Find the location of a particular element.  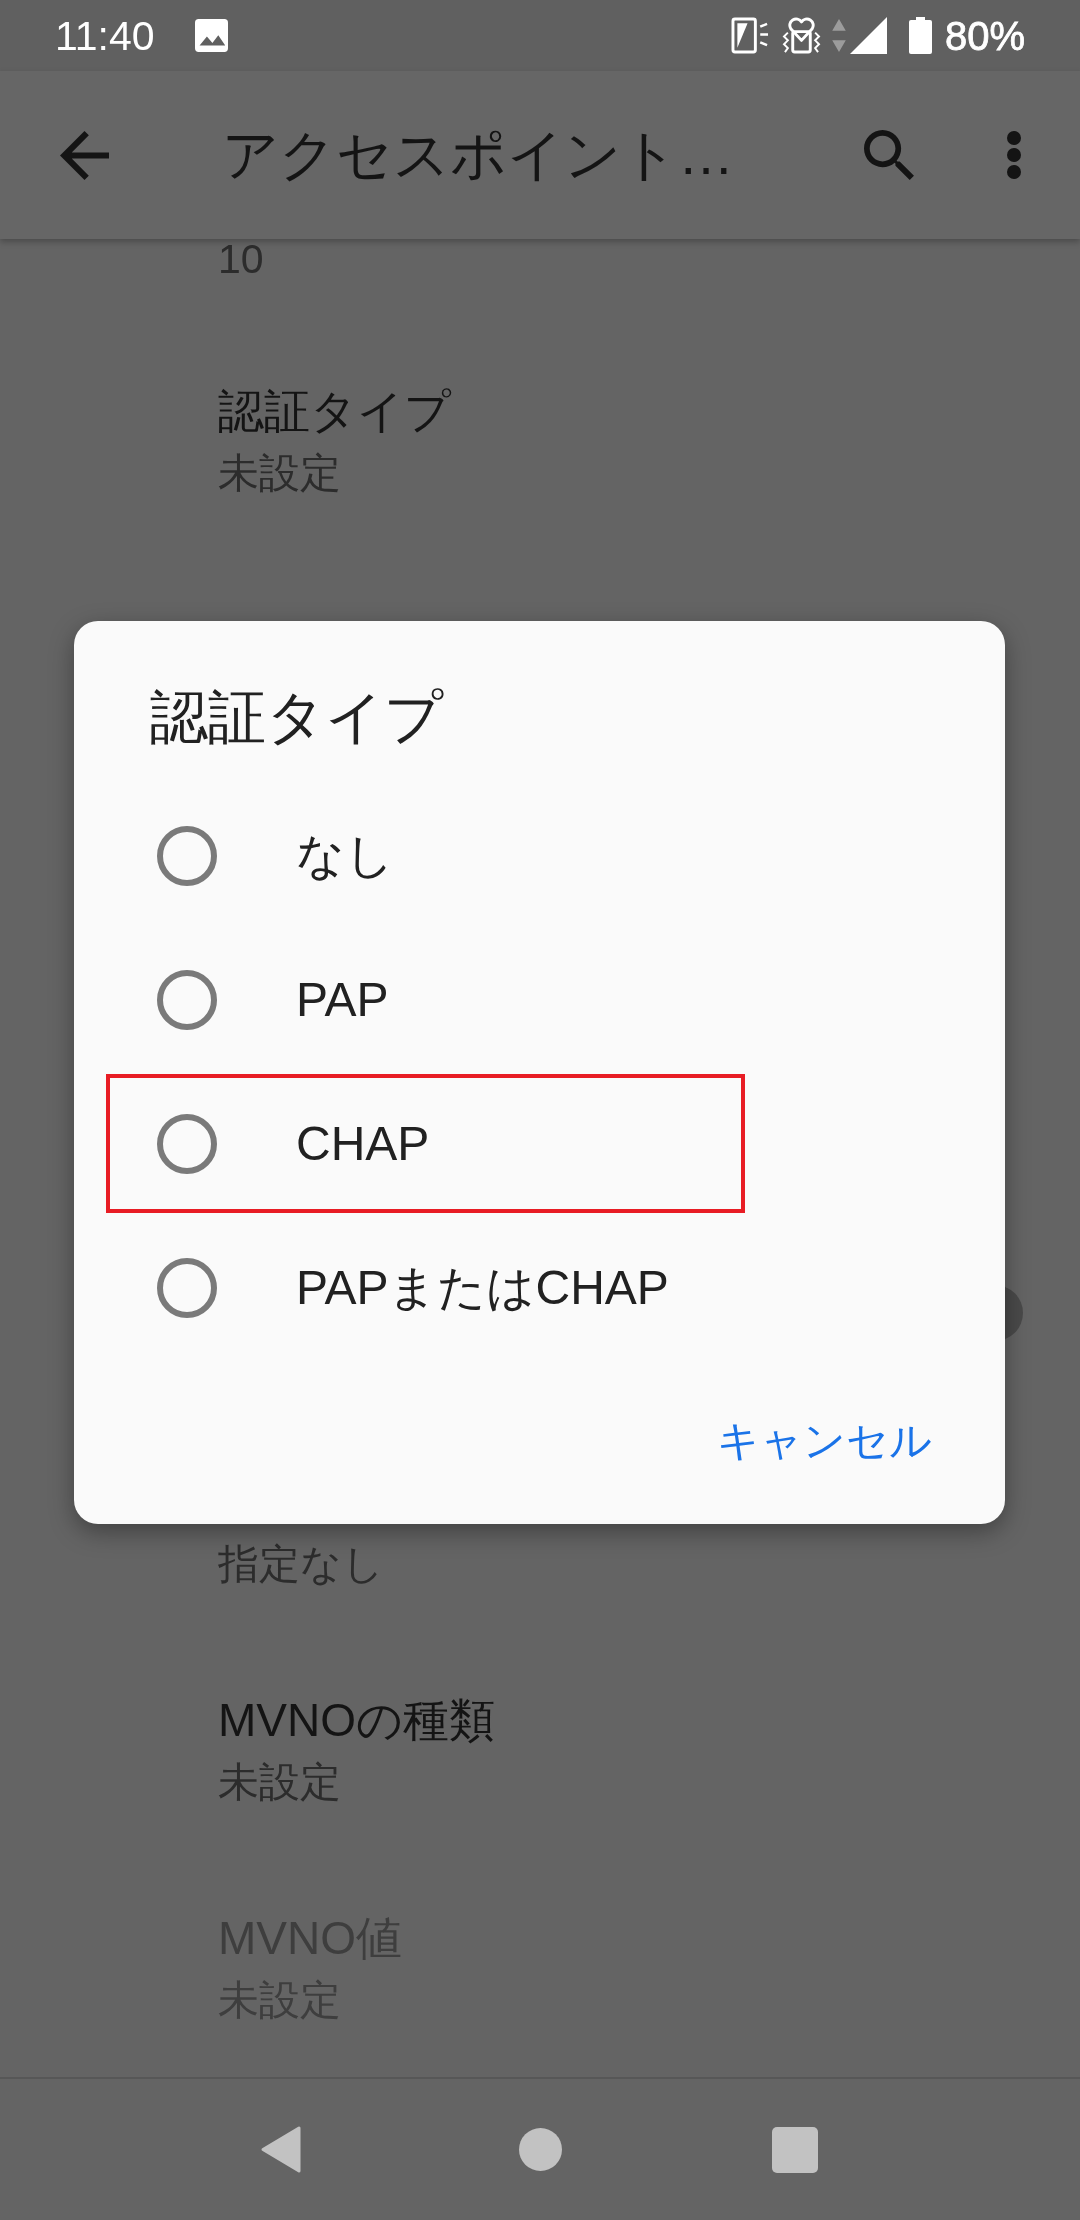

phone-heart-icon is located at coordinates (801, 35).